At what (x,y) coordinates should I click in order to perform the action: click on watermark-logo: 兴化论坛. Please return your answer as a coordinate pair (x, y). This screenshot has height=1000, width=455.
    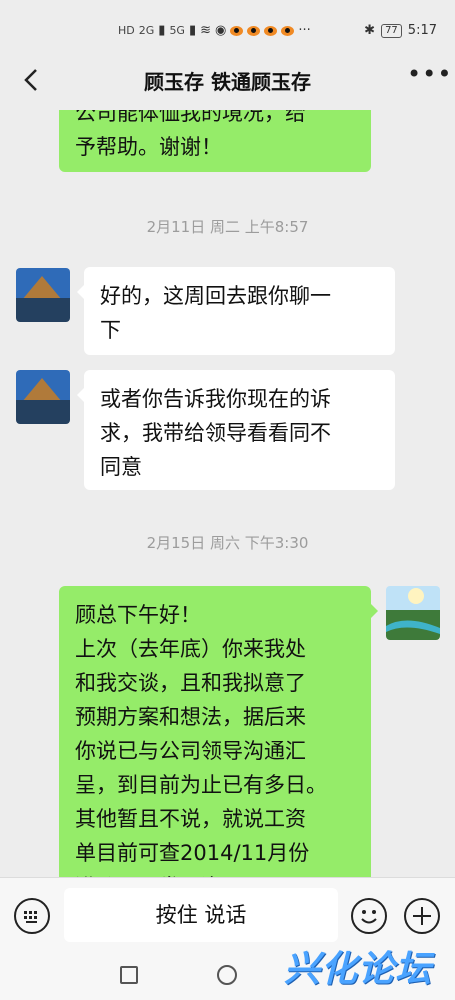
    Looking at the image, I should click on (358, 969).